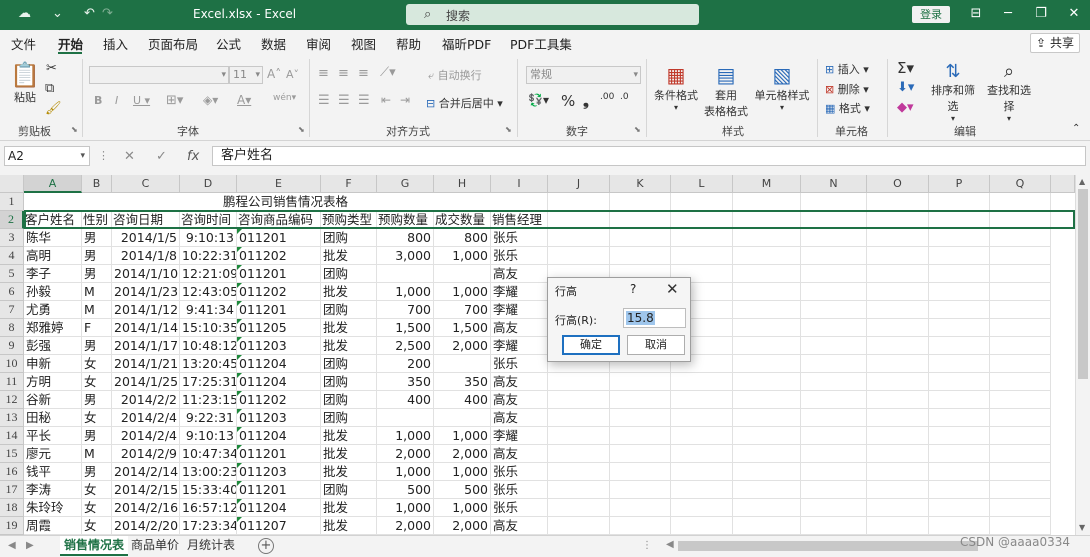 The image size is (1090, 557). I want to click on data-cell: 2014/1/5, so click(146, 238).